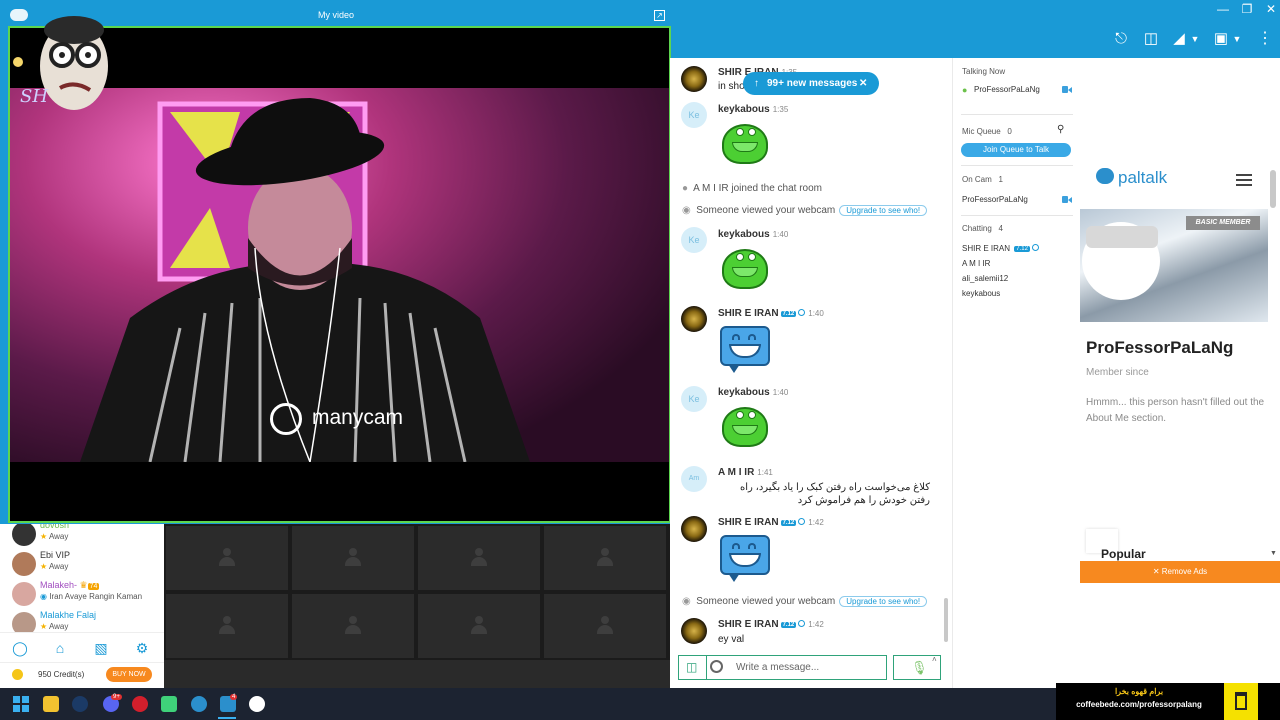  I want to click on list-item: Malakeh- ♛ 74 ◉ Iran Avaye Rangin Kaman, so click(82, 595).